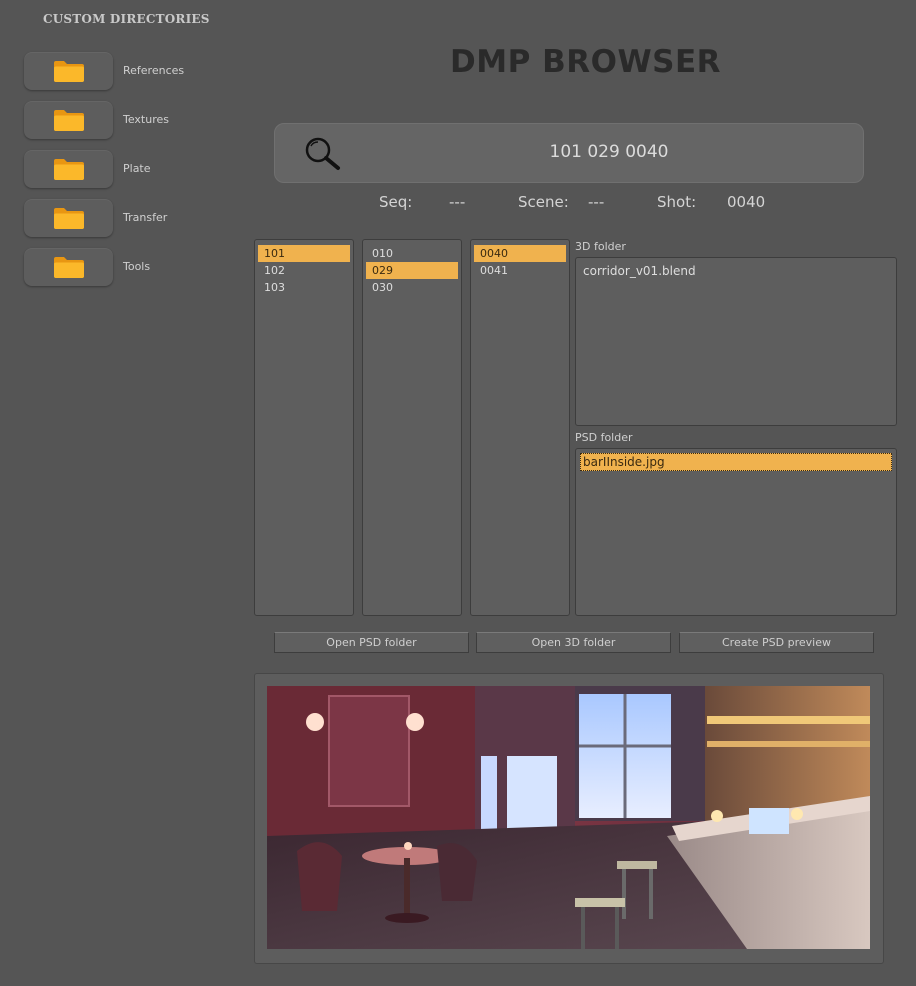 The image size is (916, 986). I want to click on scene-list: 010 029 030, so click(412, 427).